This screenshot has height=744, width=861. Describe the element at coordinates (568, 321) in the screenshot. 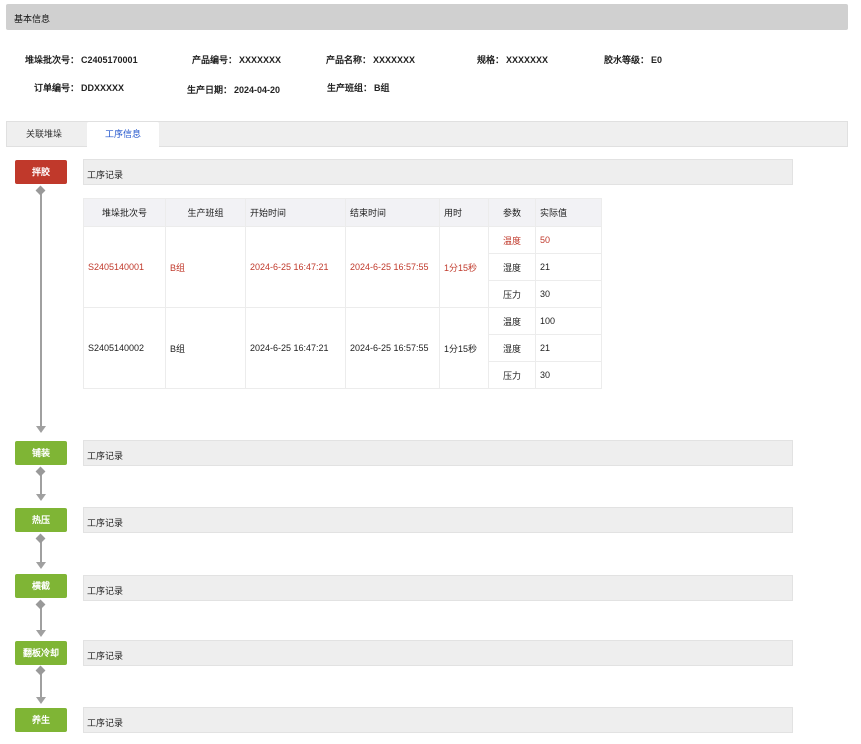

I see `row2-param-1-value: 100` at that location.